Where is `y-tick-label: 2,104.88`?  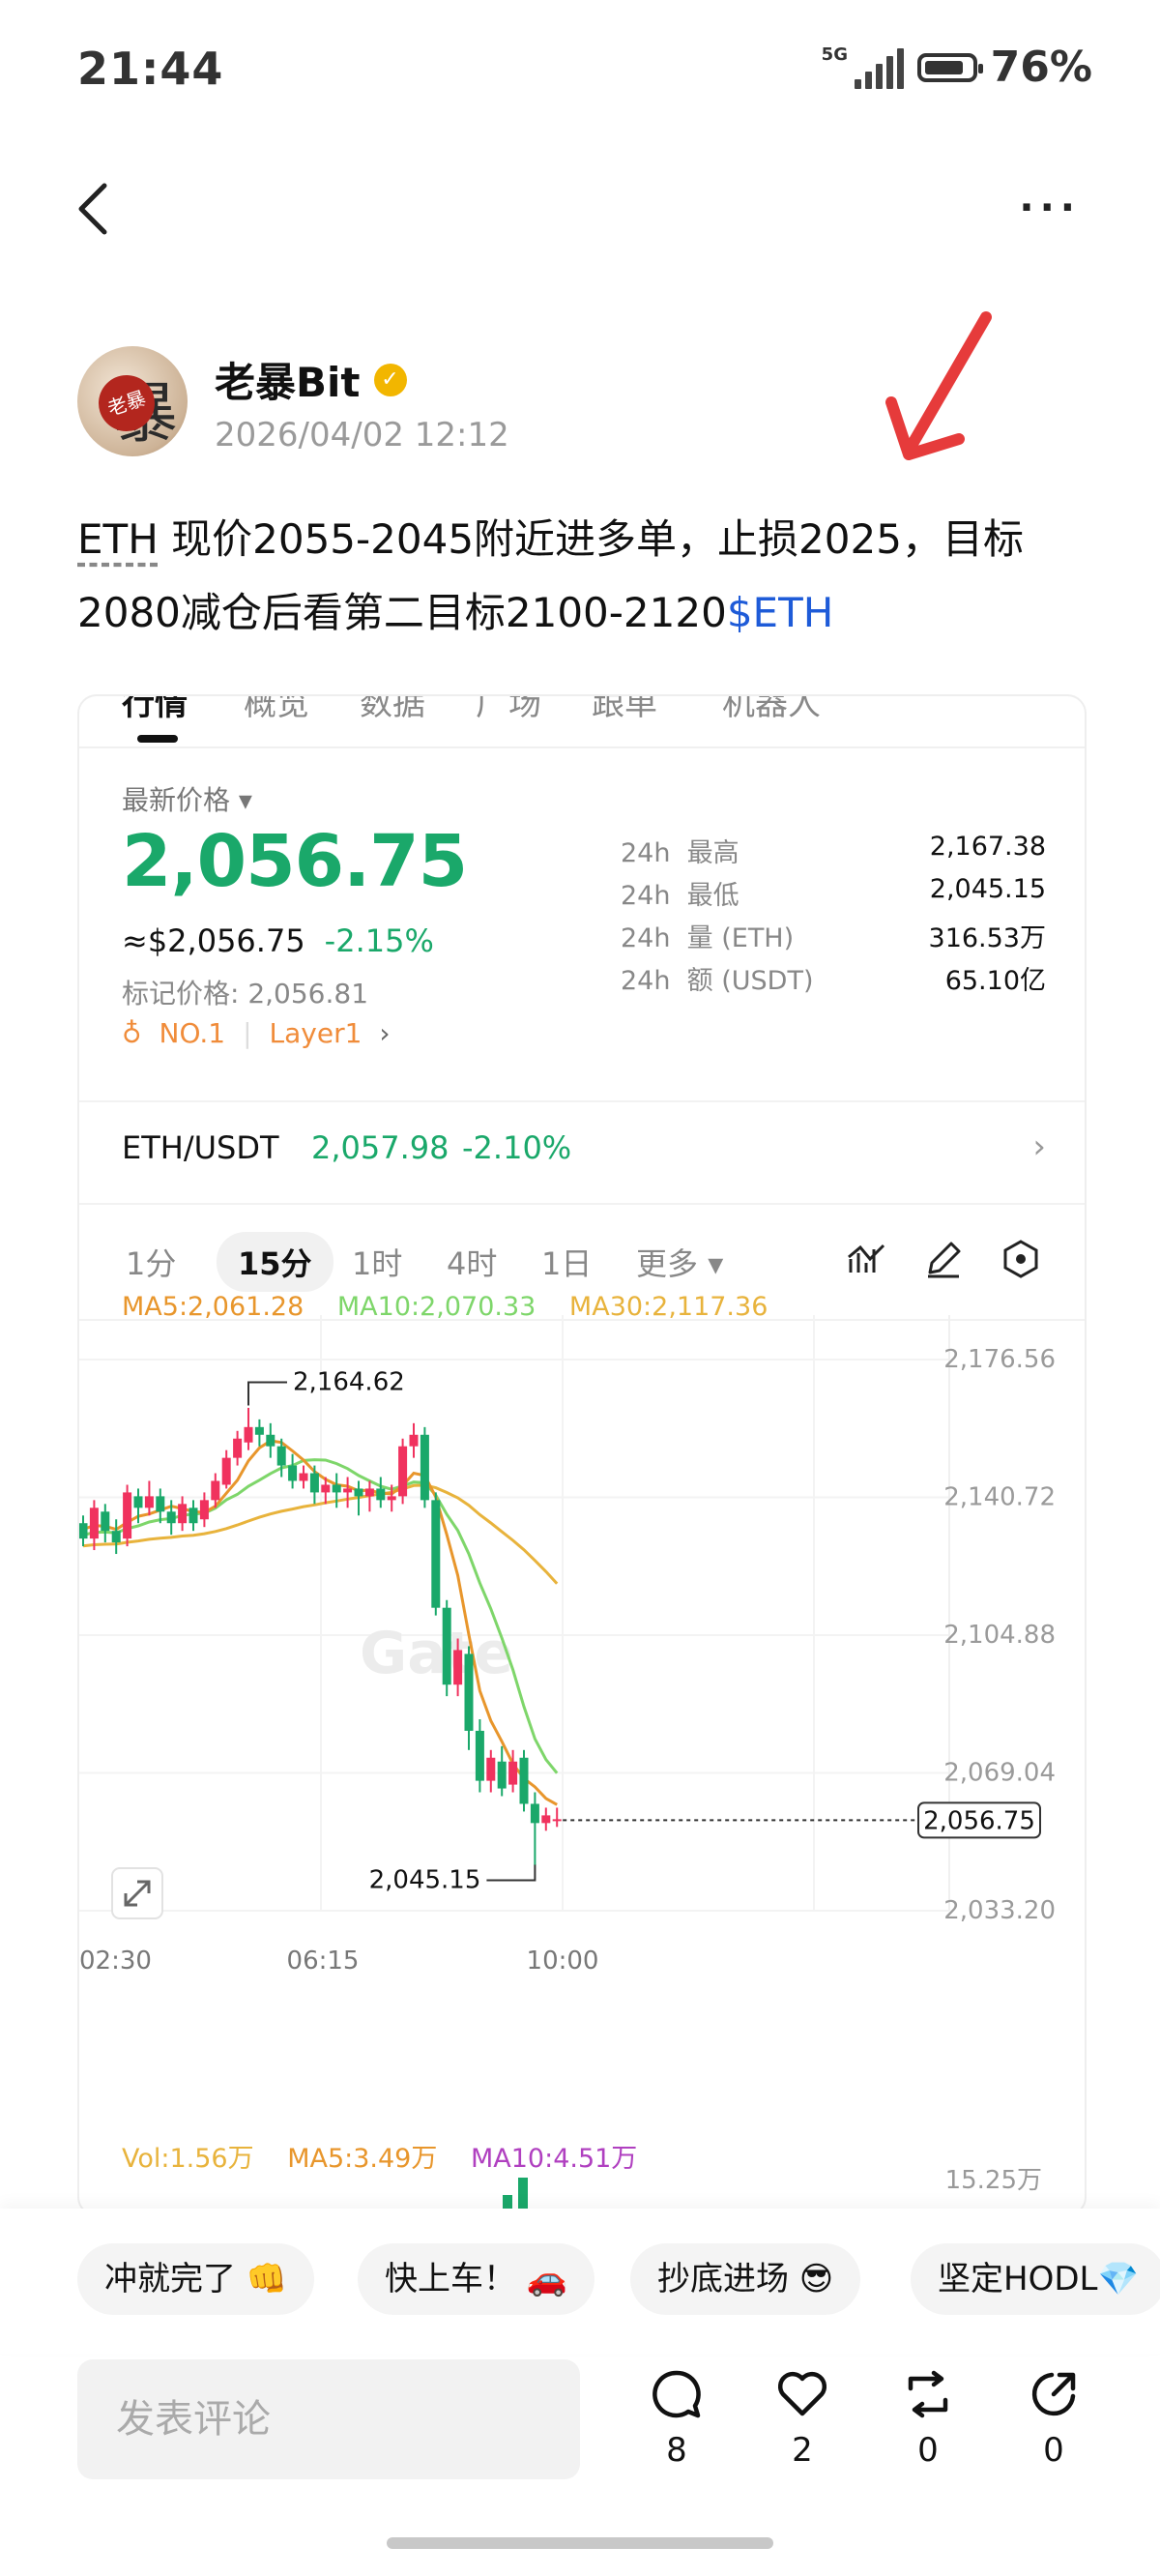
y-tick-label: 2,104.88 is located at coordinates (999, 1635).